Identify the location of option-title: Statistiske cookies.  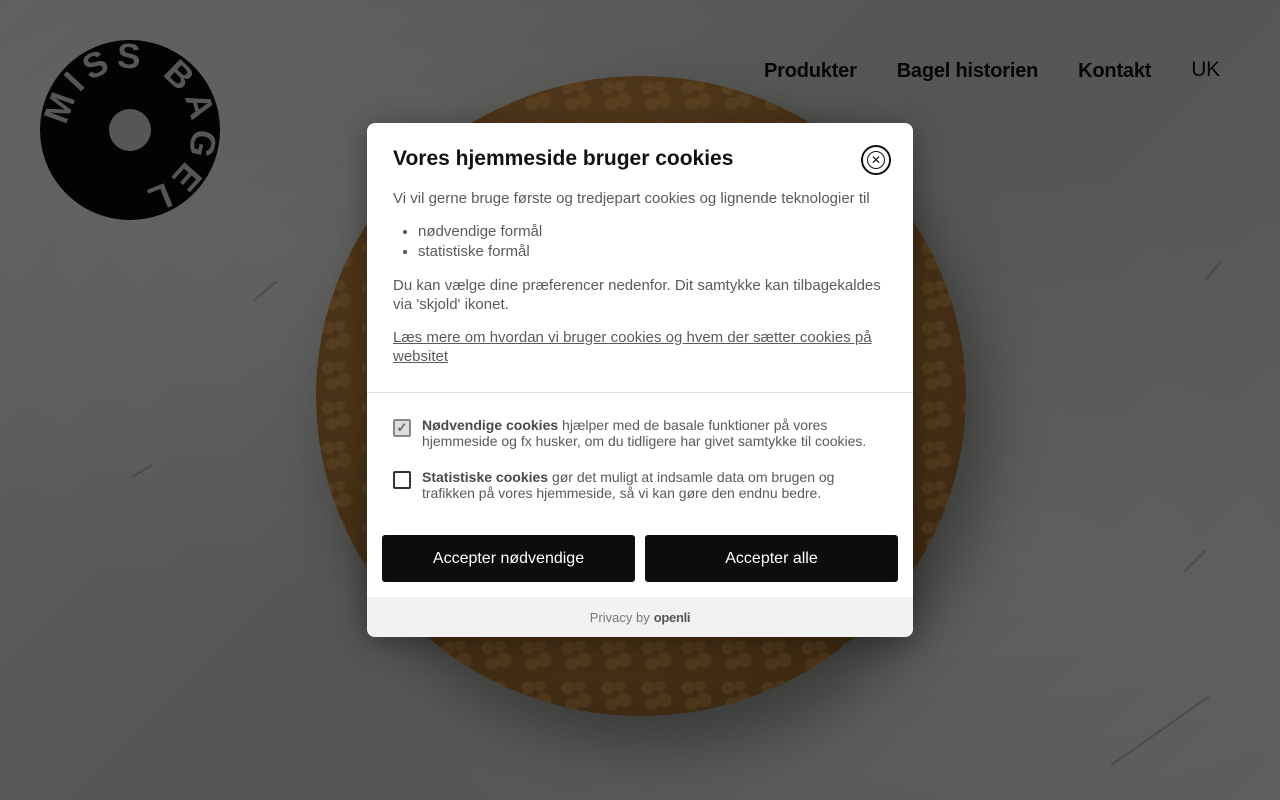
(485, 477).